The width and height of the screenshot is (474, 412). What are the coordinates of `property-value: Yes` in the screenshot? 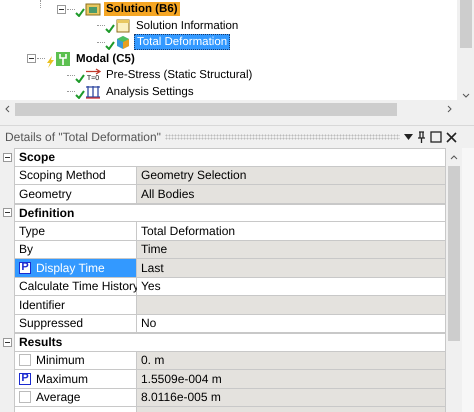 It's located at (291, 287).